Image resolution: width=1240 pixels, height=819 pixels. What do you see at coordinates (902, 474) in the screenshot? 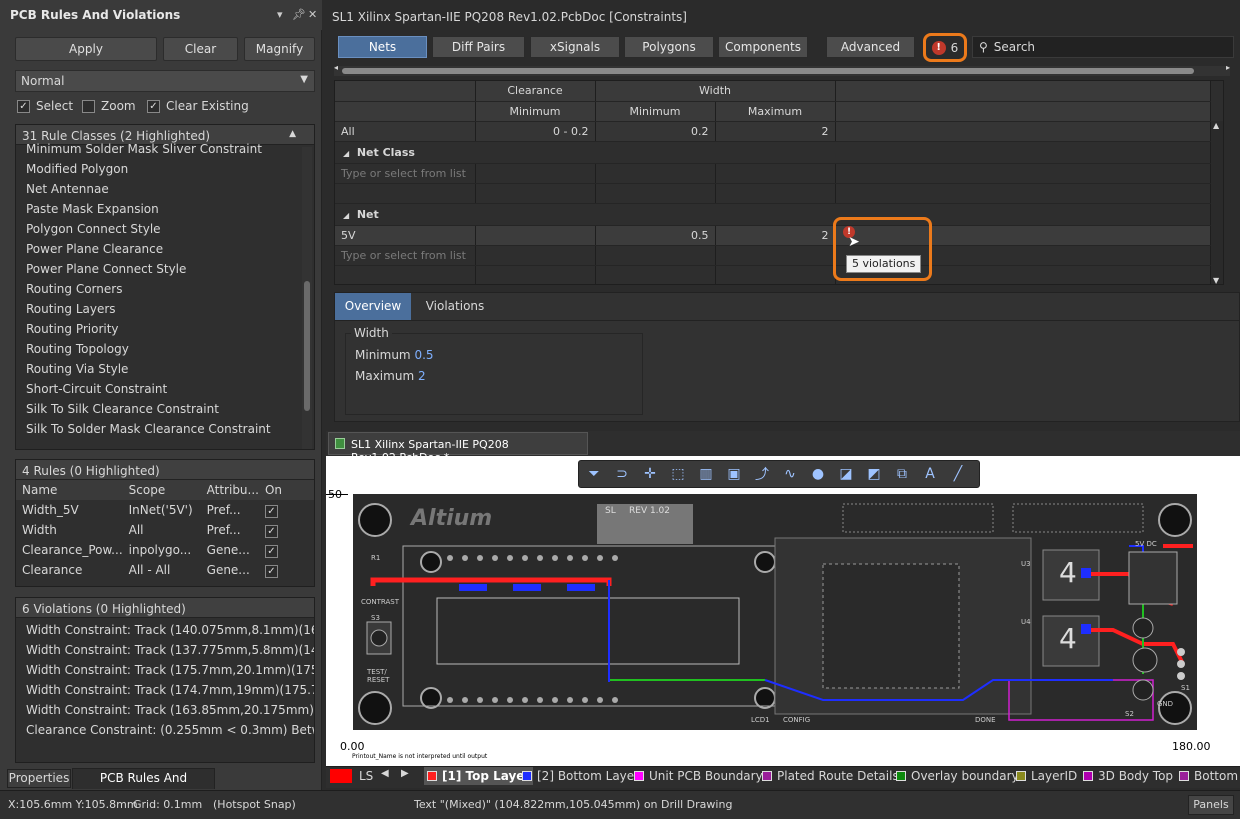
I see `dimension-icon: ⧉` at bounding box center [902, 474].